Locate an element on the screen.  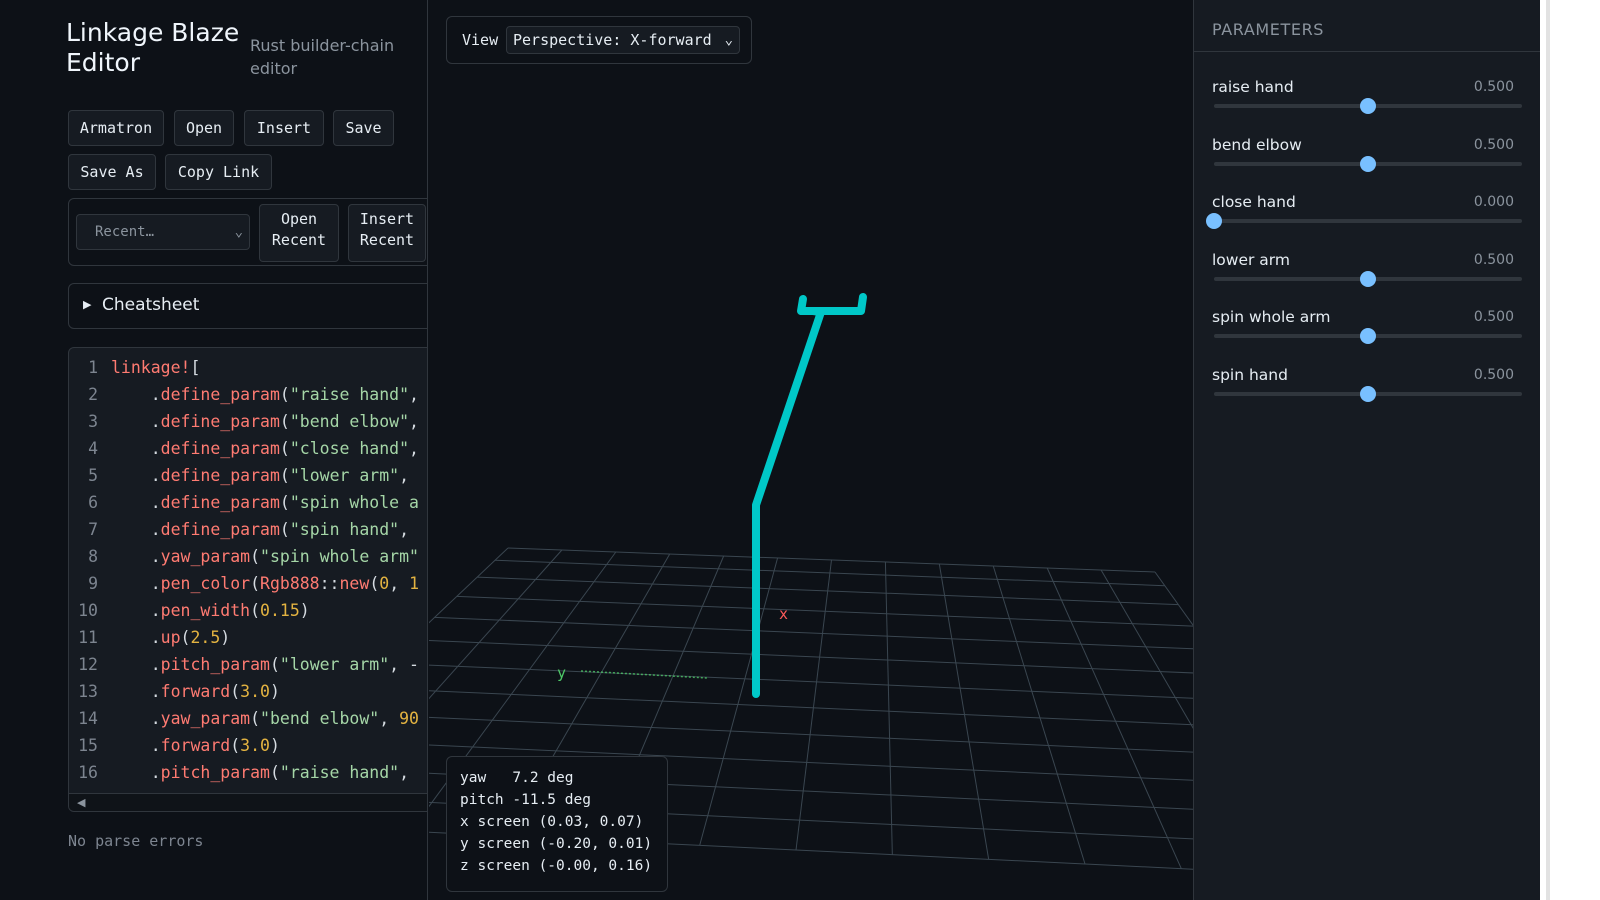
line-number: 14 is located at coordinates (88, 718).